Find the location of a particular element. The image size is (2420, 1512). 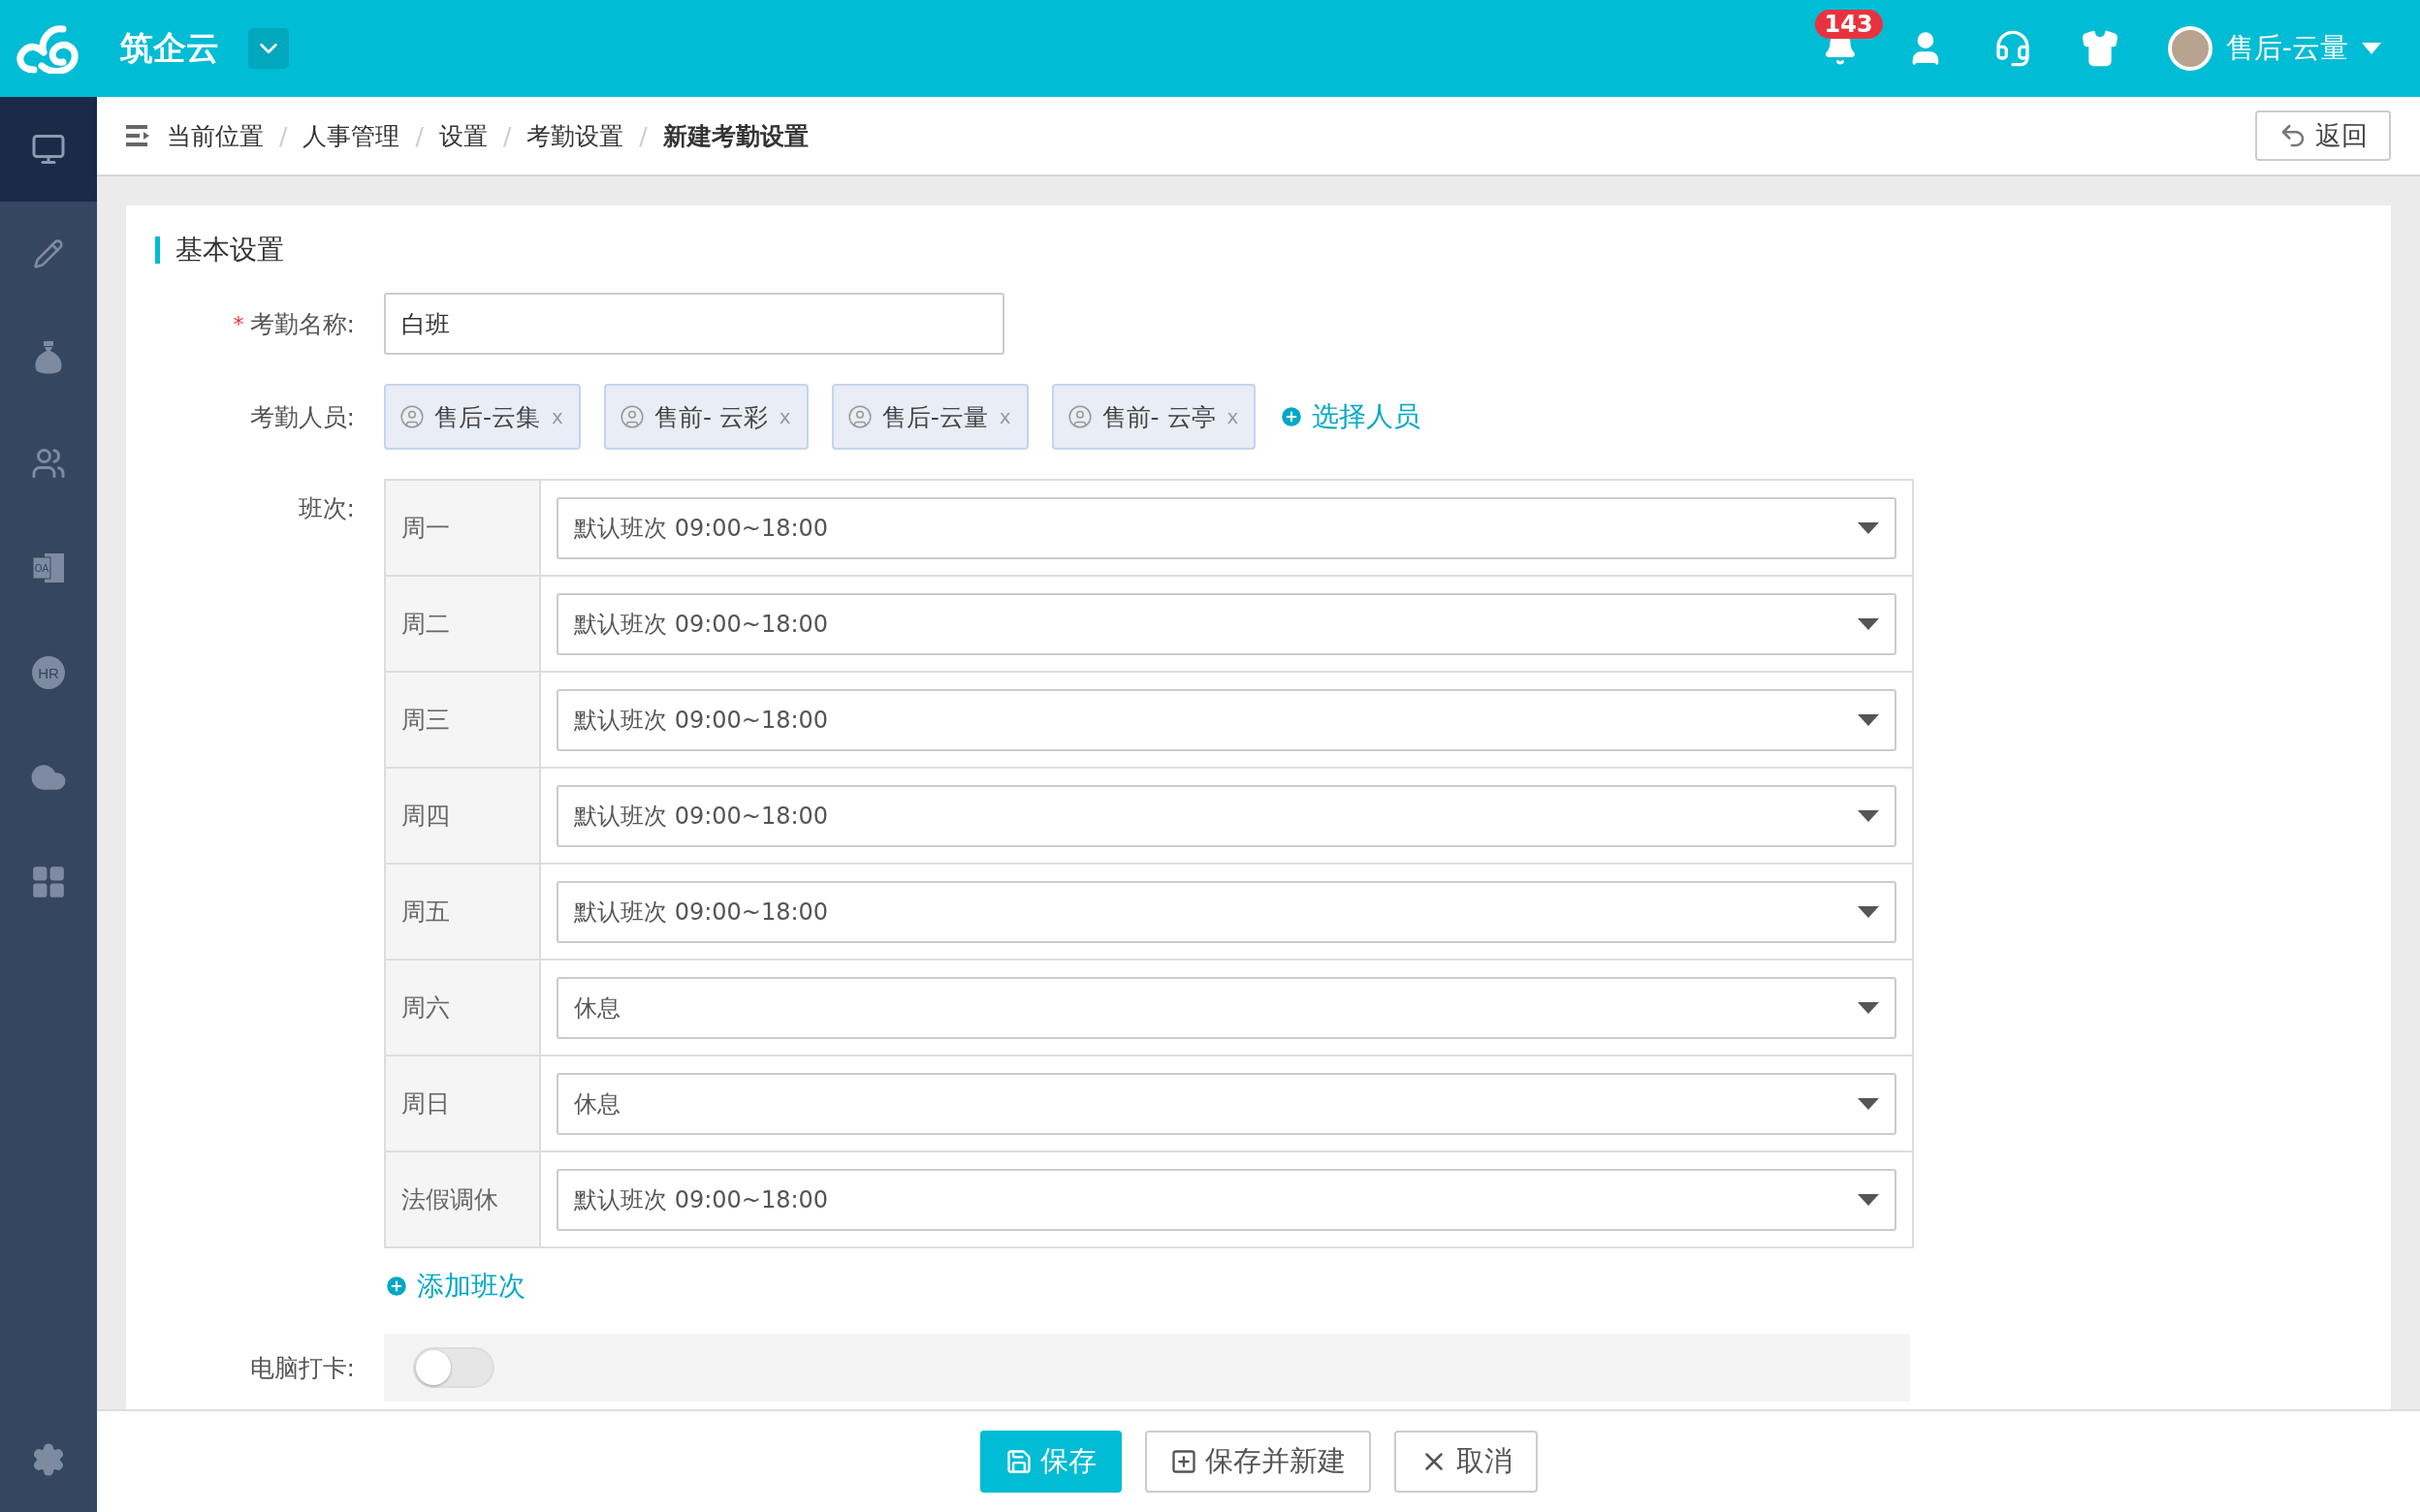

day-cell: 周一 is located at coordinates (463, 528).